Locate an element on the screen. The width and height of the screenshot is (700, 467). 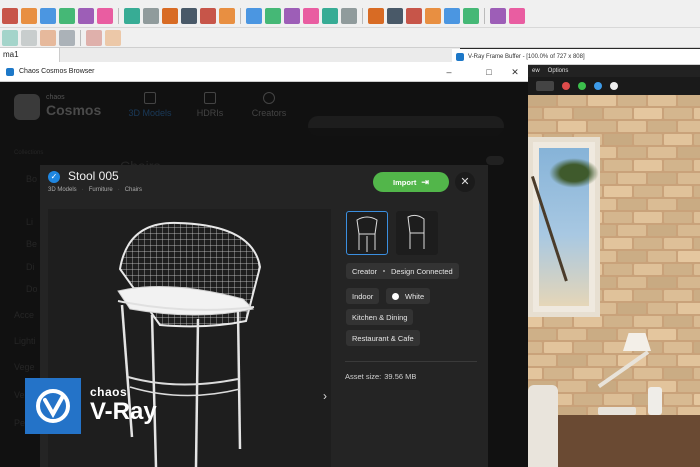
import-button: Import ⇥ is located at coordinates (411, 182).